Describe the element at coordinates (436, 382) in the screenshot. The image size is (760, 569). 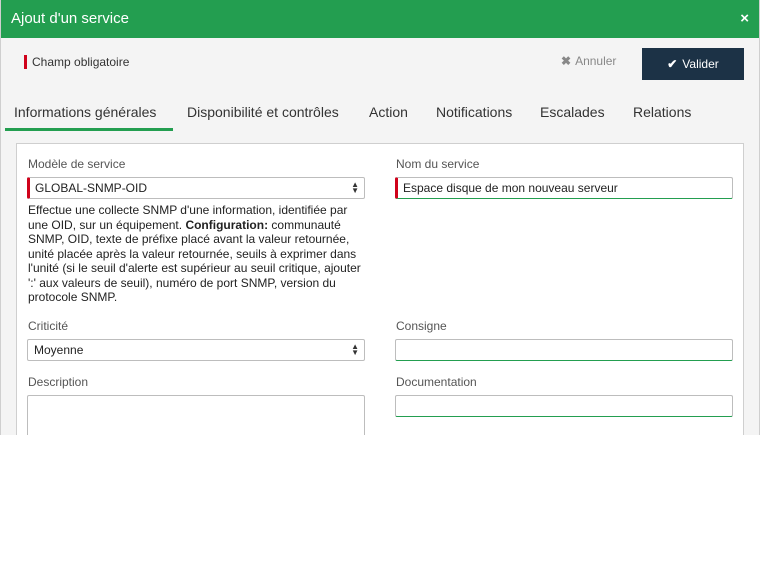
I see `documentation-label: Documentation` at that location.